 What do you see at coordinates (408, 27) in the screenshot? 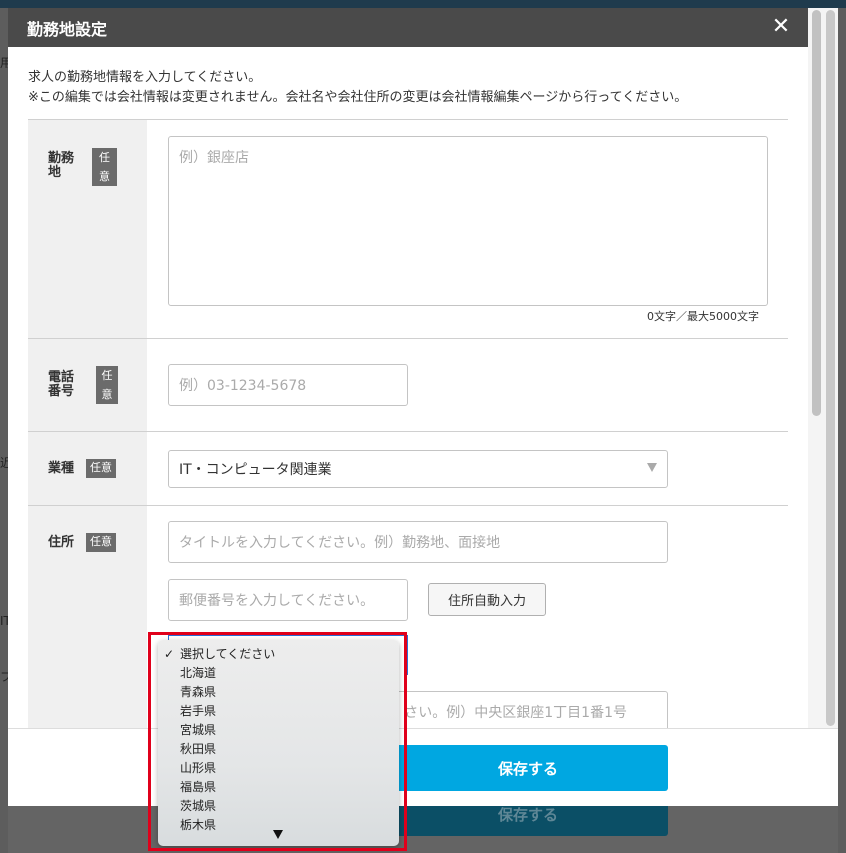
I see `modal-header: 勤務地設定 ✕` at bounding box center [408, 27].